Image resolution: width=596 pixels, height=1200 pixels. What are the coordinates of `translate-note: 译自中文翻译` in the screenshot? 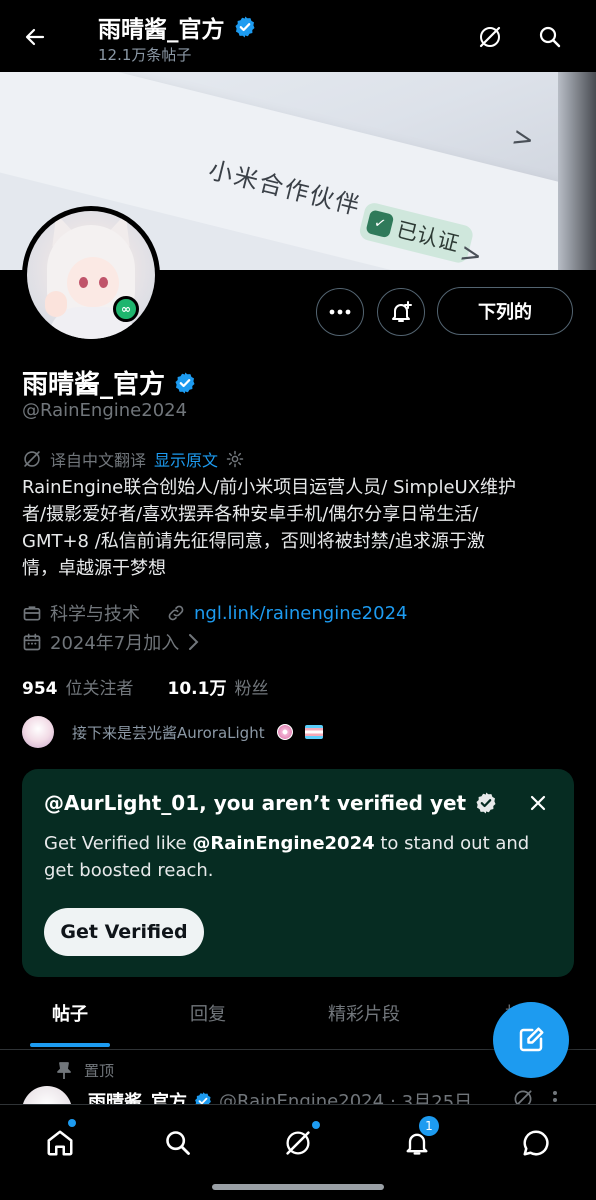 It's located at (98, 460).